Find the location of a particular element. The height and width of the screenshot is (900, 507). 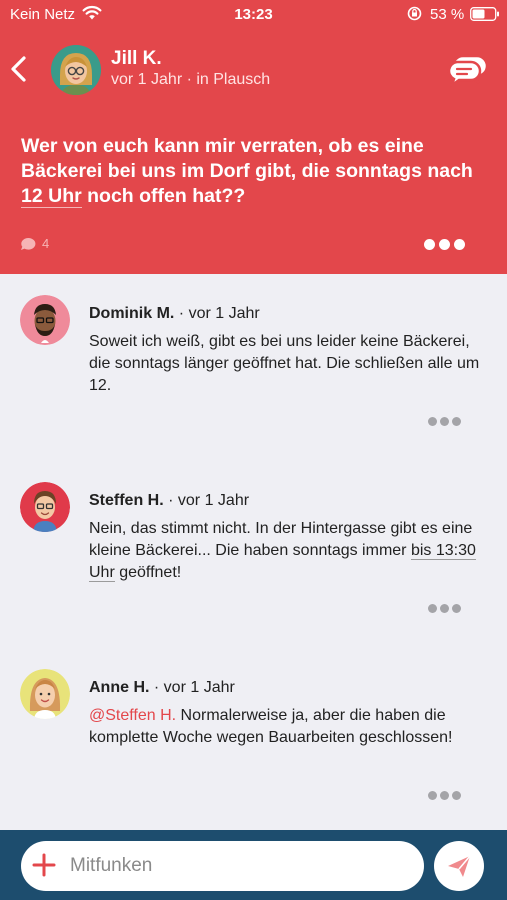

send-plane-icon is located at coordinates (459, 866).